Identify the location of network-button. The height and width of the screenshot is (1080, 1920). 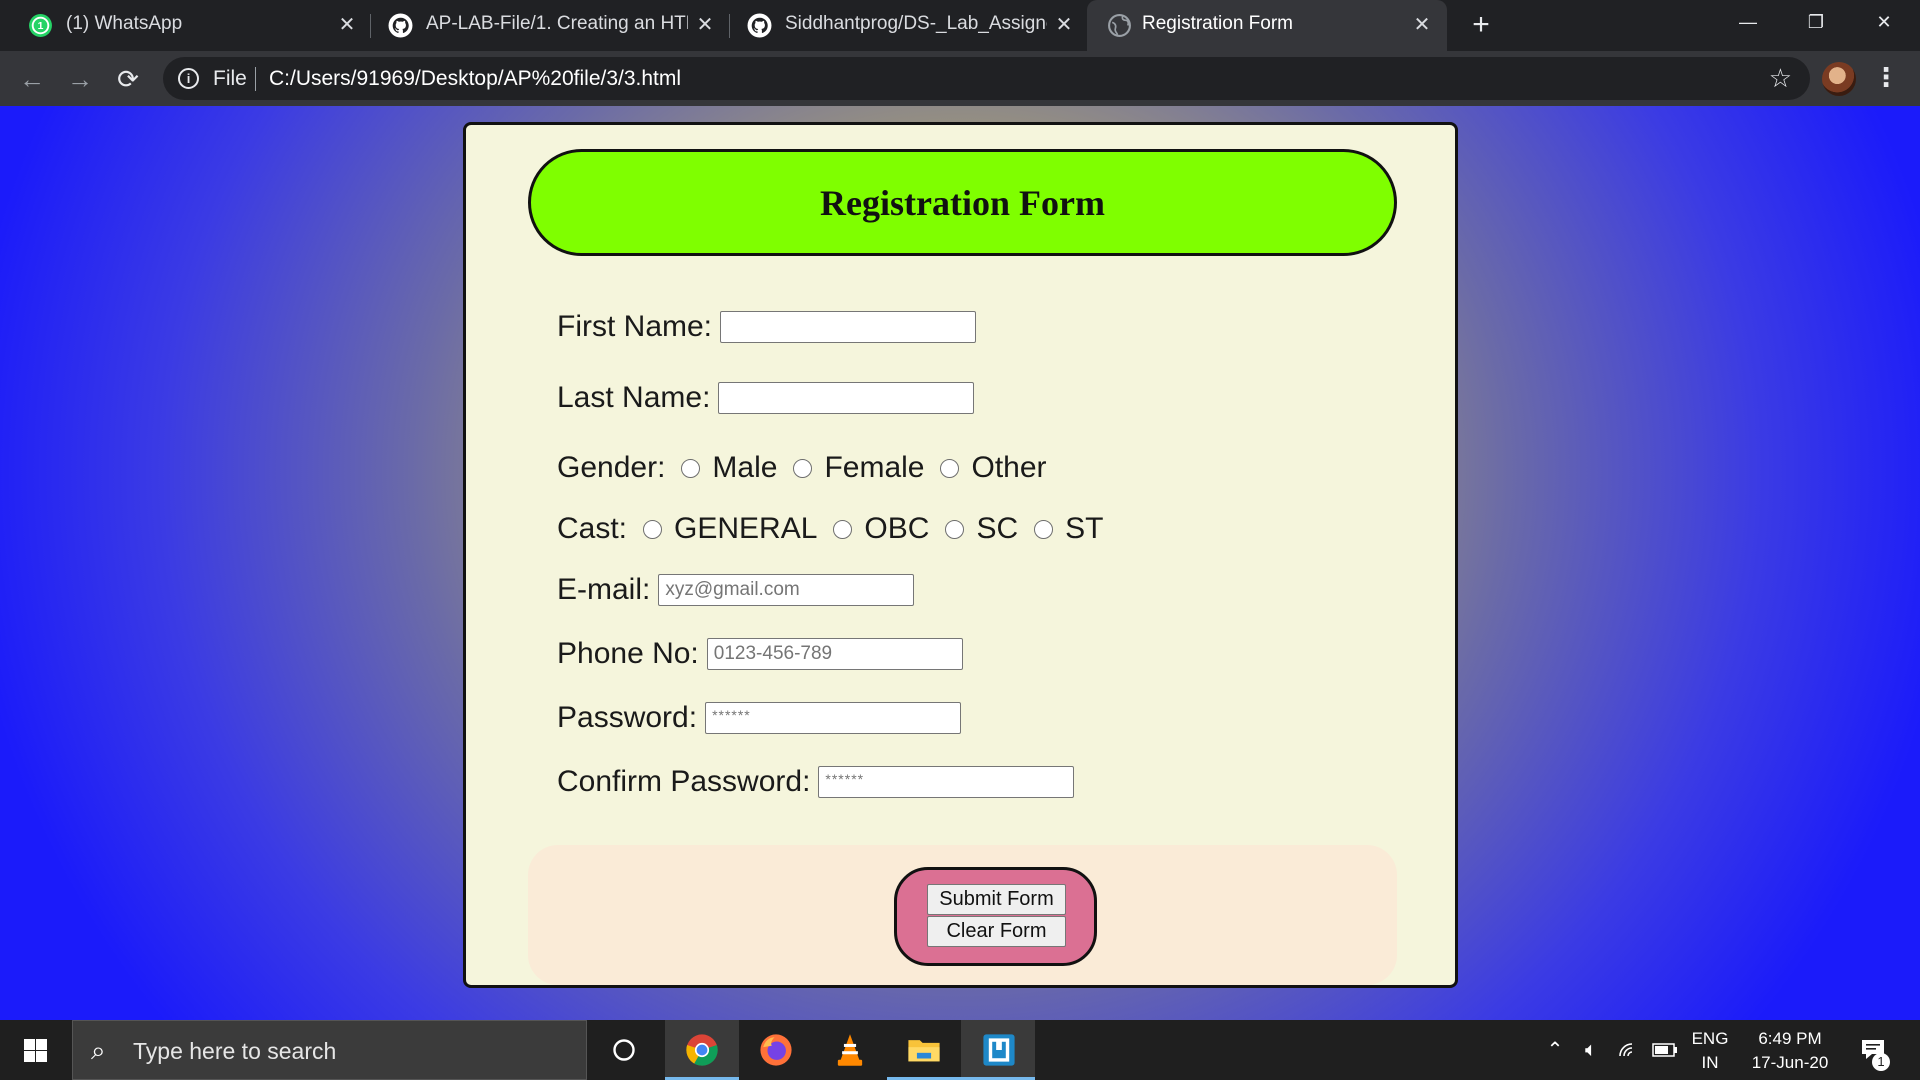
(1629, 1050).